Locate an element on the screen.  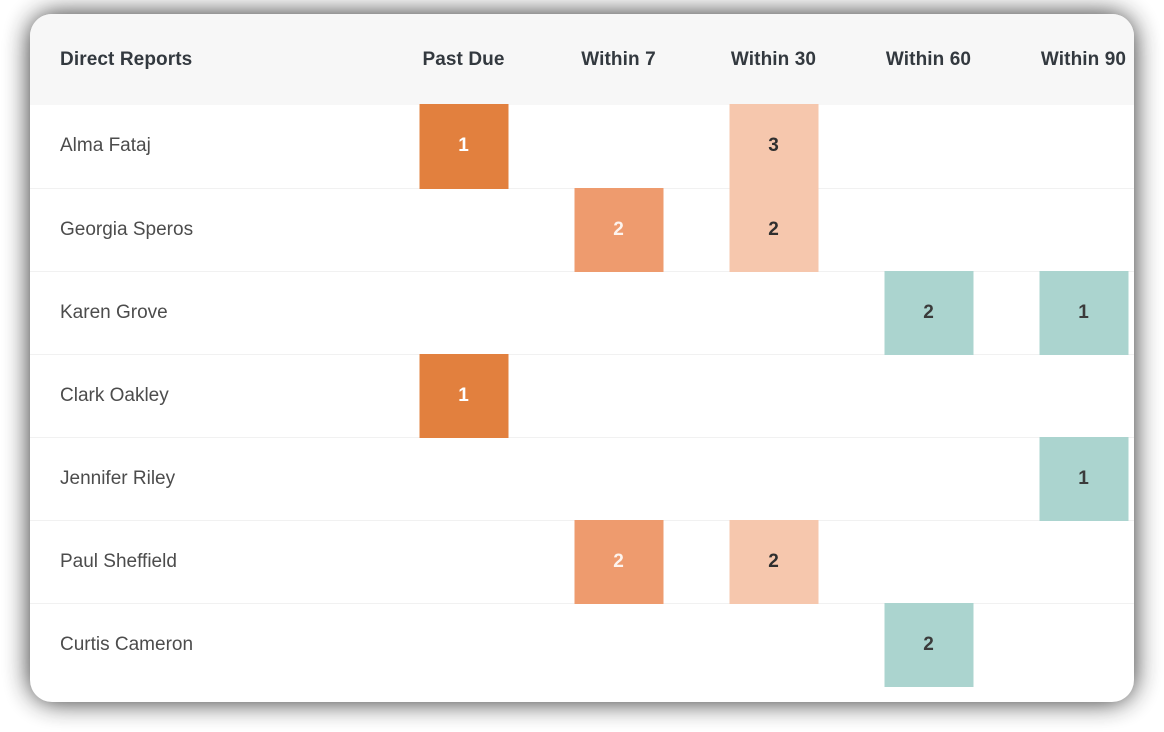
column-header-past: Past Due is located at coordinates (463, 59).